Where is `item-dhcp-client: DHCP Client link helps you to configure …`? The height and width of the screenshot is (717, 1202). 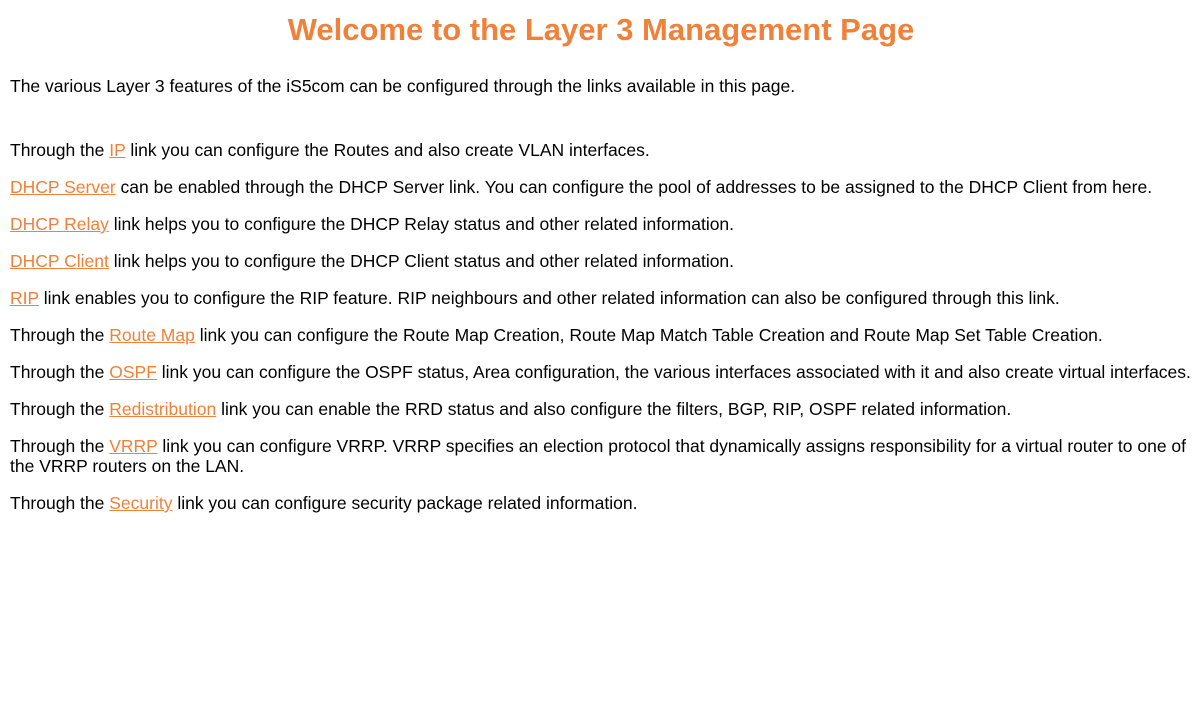 item-dhcp-client: DHCP Client link helps you to configure … is located at coordinates (601, 261).